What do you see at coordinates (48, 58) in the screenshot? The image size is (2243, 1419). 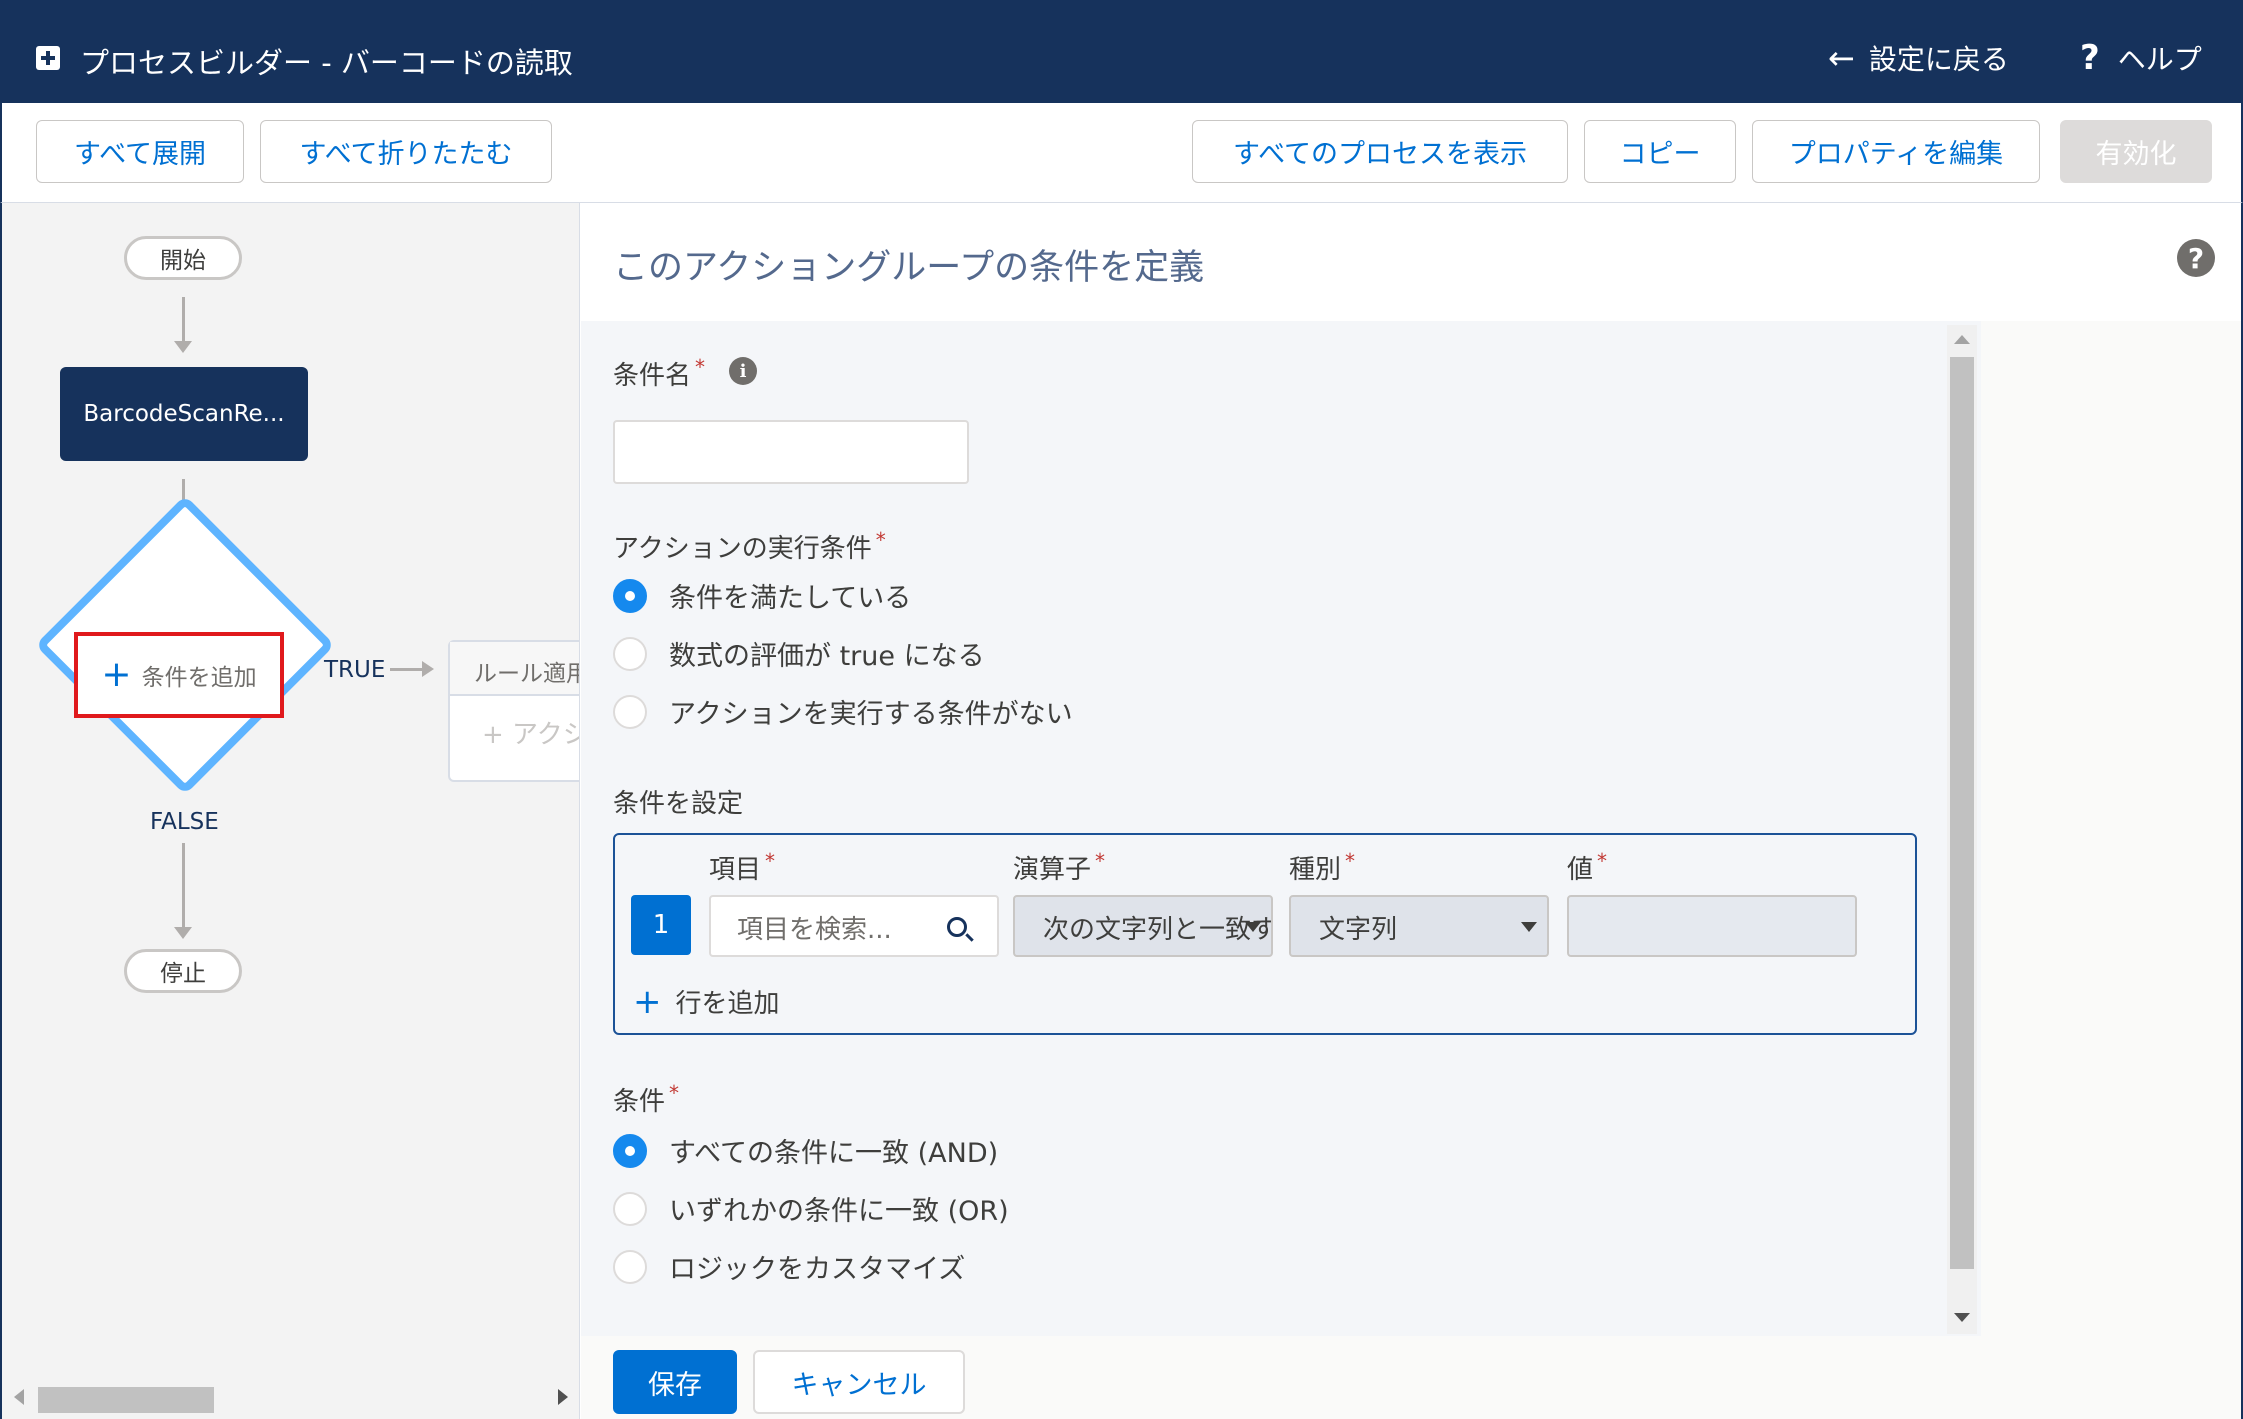 I see `process-builder-icon` at bounding box center [48, 58].